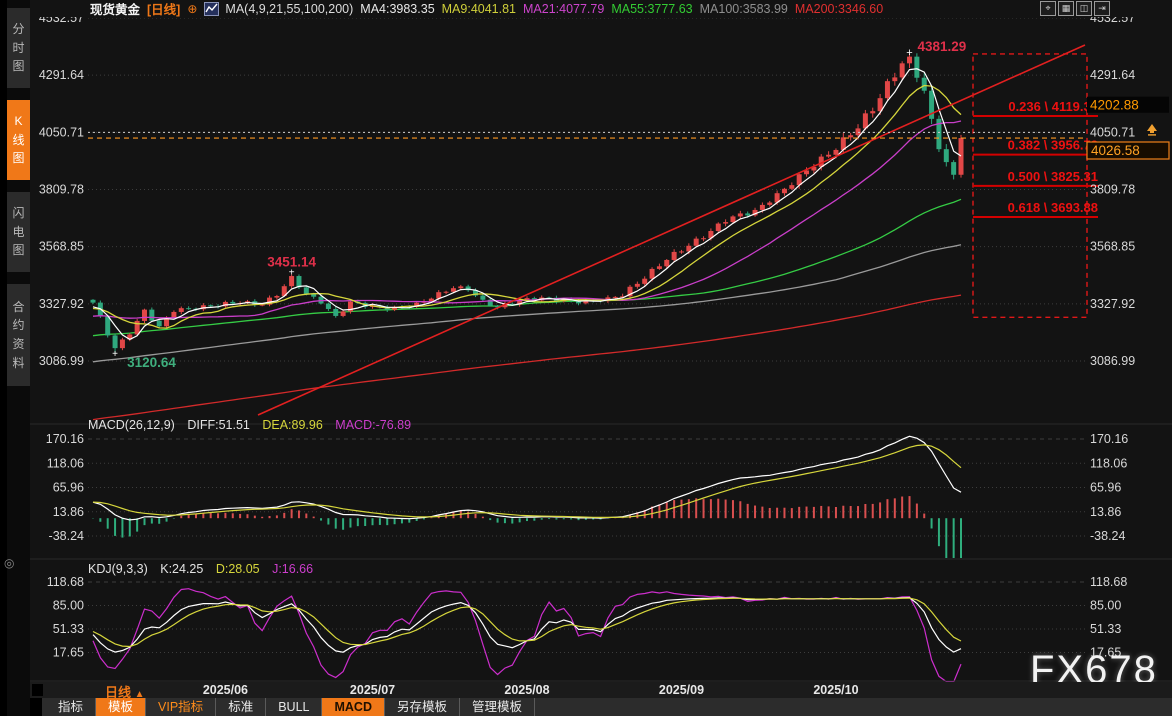  What do you see at coordinates (397, 8) in the screenshot?
I see `ma-value: MA4:3983.35` at bounding box center [397, 8].